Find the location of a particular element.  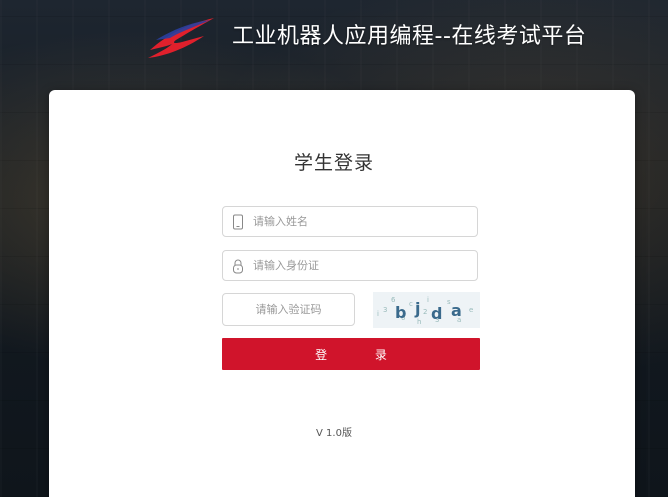

svg-text: c is located at coordinates (411, 304).